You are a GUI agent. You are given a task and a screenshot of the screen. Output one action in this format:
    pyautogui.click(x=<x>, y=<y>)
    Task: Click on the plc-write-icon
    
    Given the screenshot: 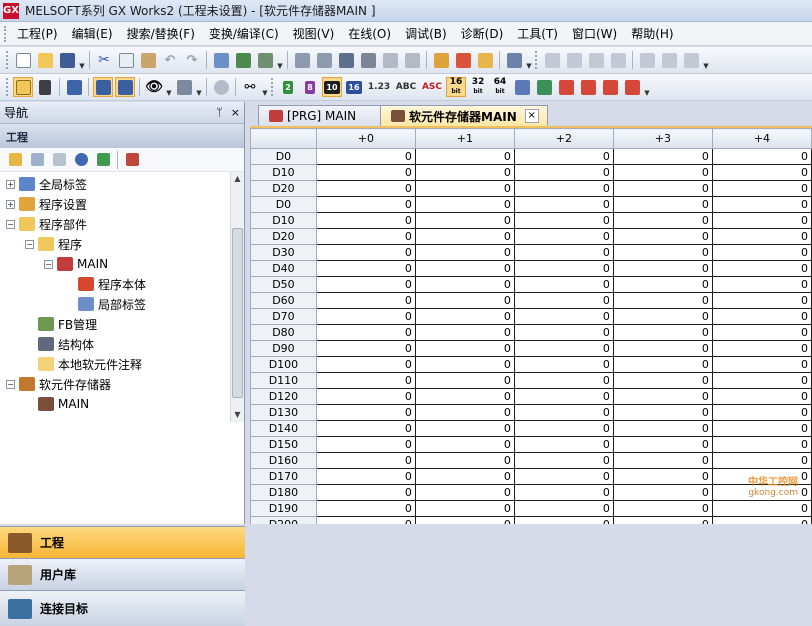 What is the action you would take?
    pyautogui.click(x=302, y=60)
    